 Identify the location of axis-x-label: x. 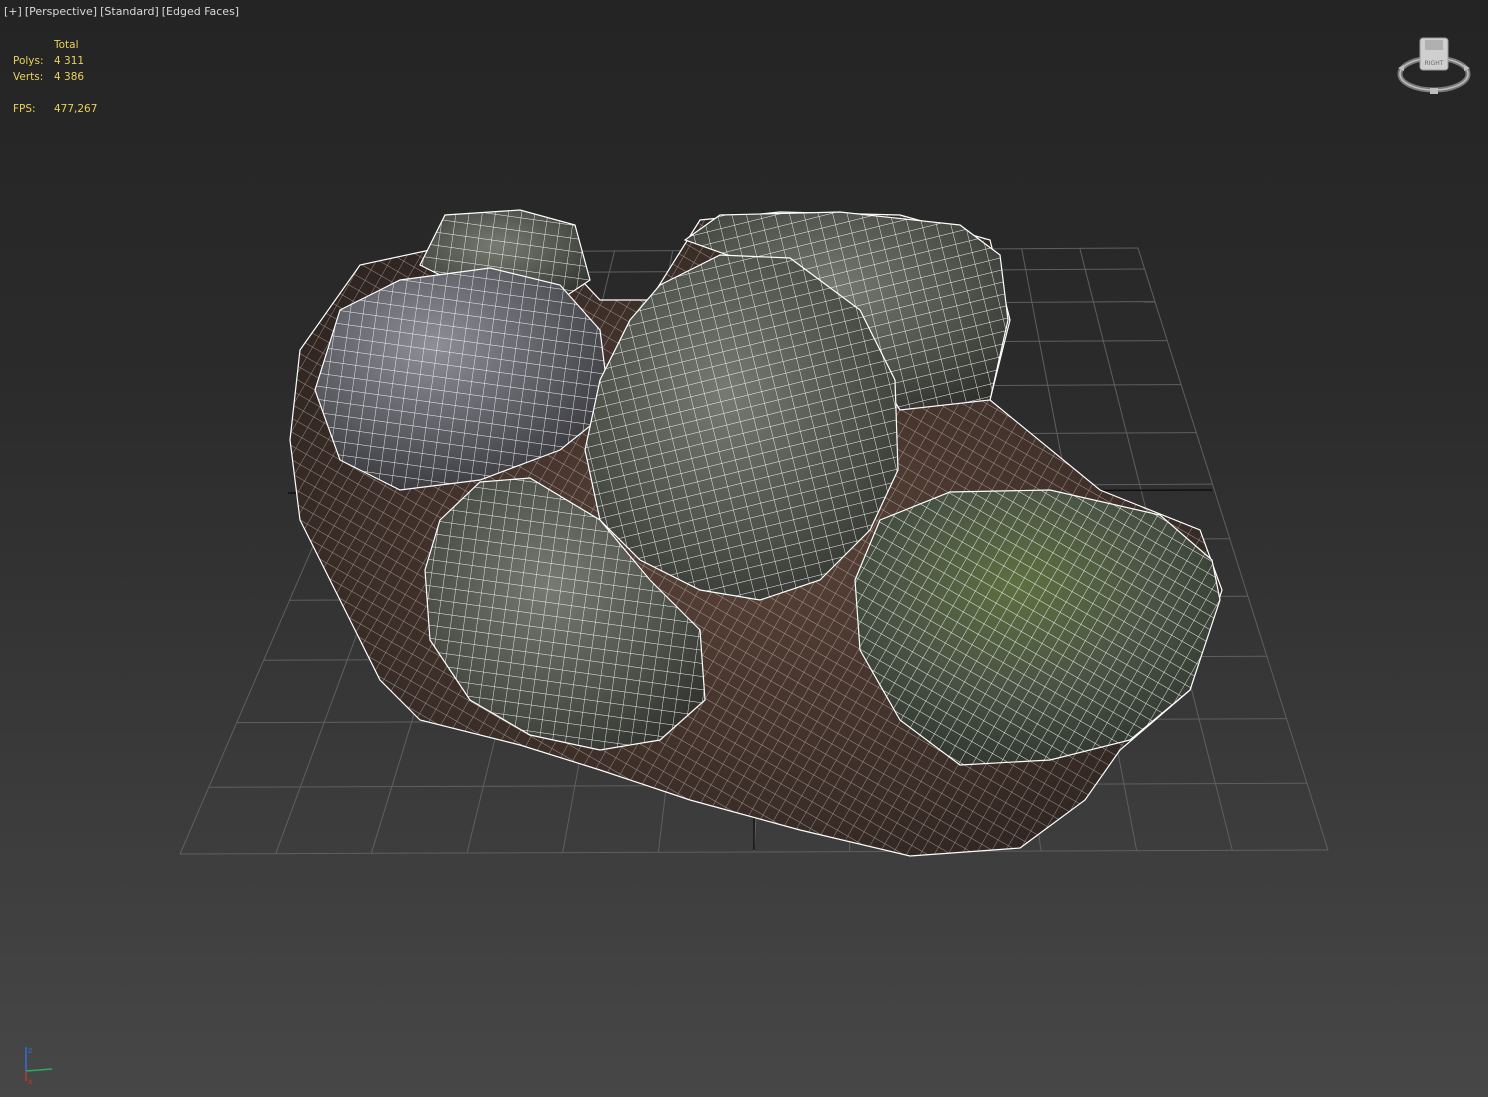
(30, 1081).